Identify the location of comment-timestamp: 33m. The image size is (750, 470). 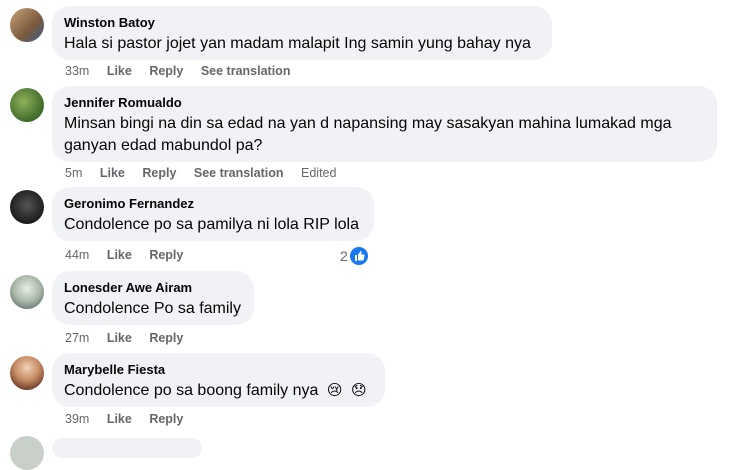
(77, 71).